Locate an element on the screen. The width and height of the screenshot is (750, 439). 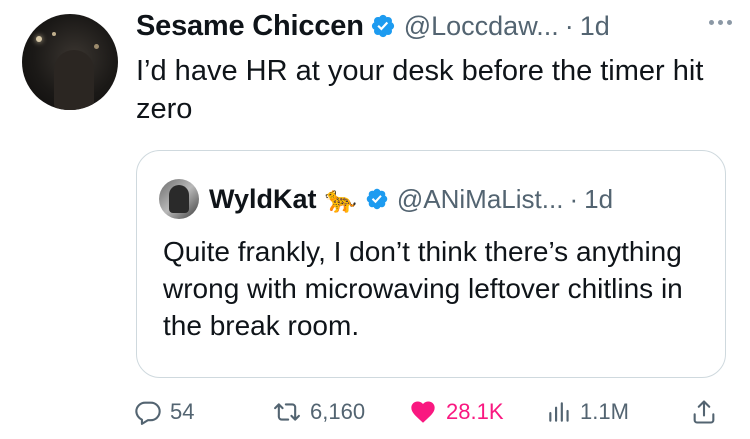
views-icon is located at coordinates (559, 412).